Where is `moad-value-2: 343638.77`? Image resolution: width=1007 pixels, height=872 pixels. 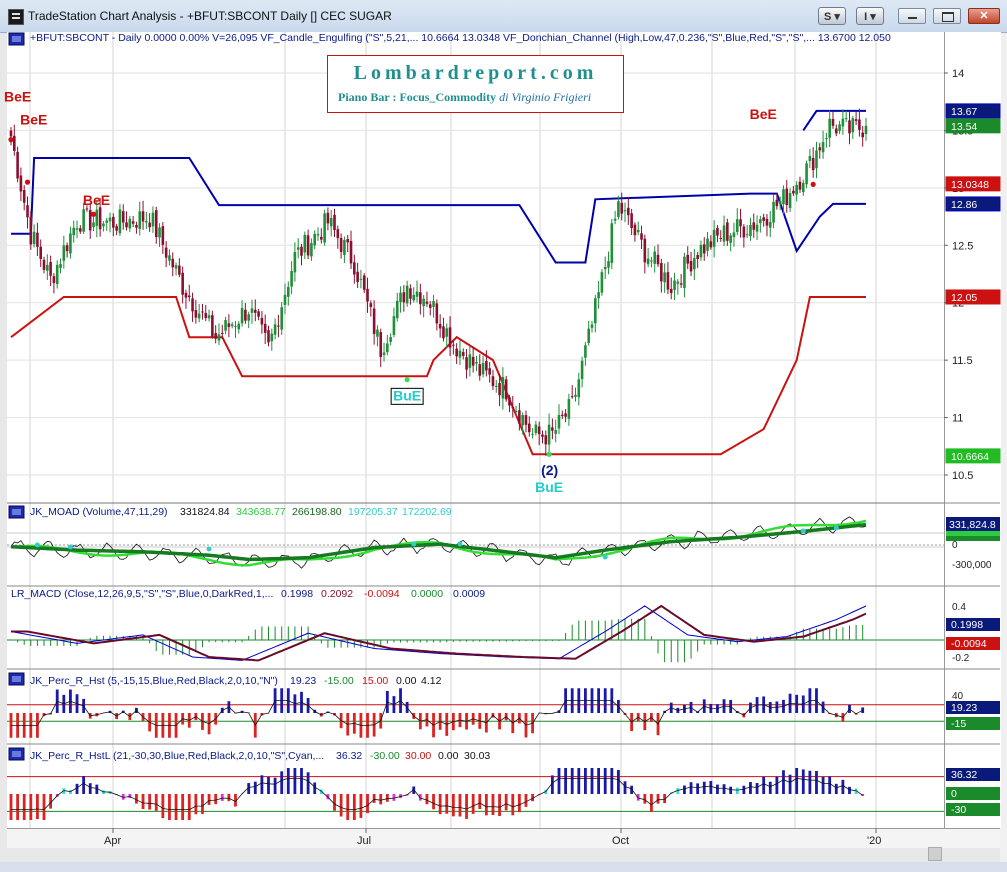
moad-value-2: 343638.77 is located at coordinates (261, 512).